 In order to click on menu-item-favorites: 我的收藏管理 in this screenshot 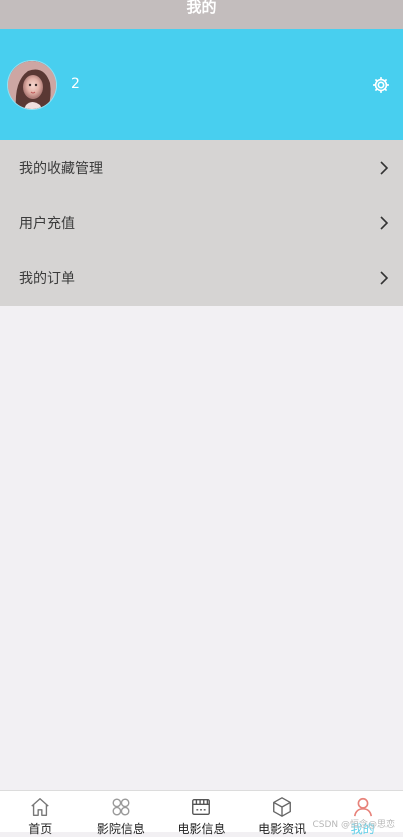, I will do `click(201, 167)`.